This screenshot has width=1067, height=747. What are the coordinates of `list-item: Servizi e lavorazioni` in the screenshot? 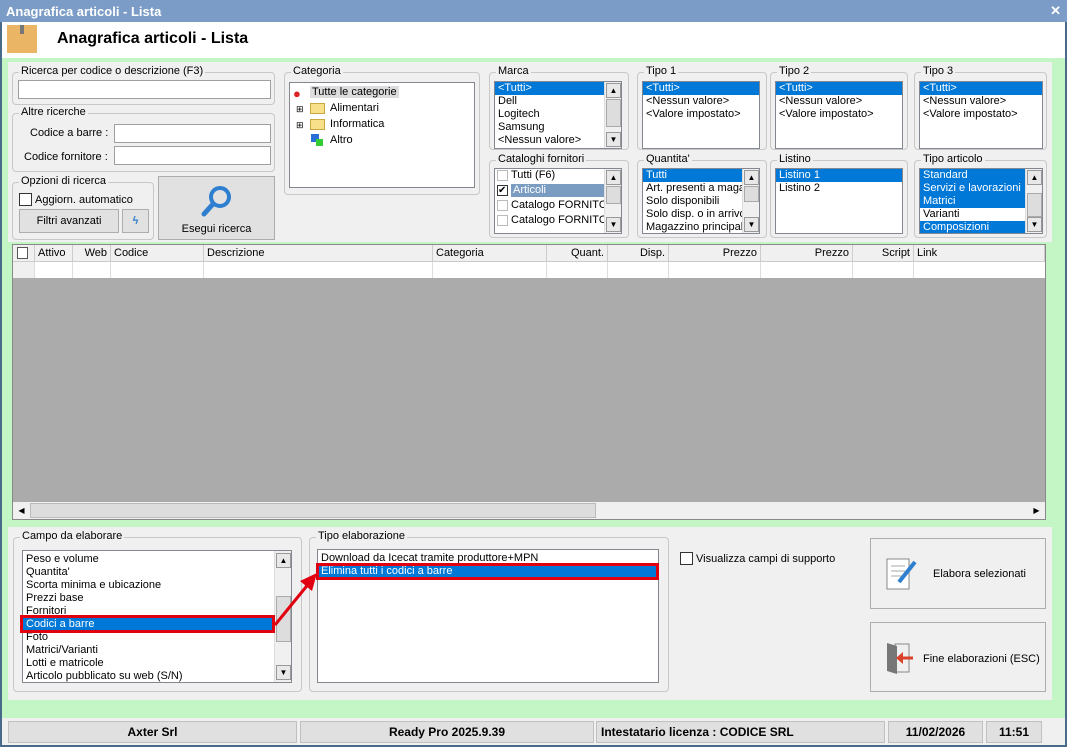 It's located at (972, 188).